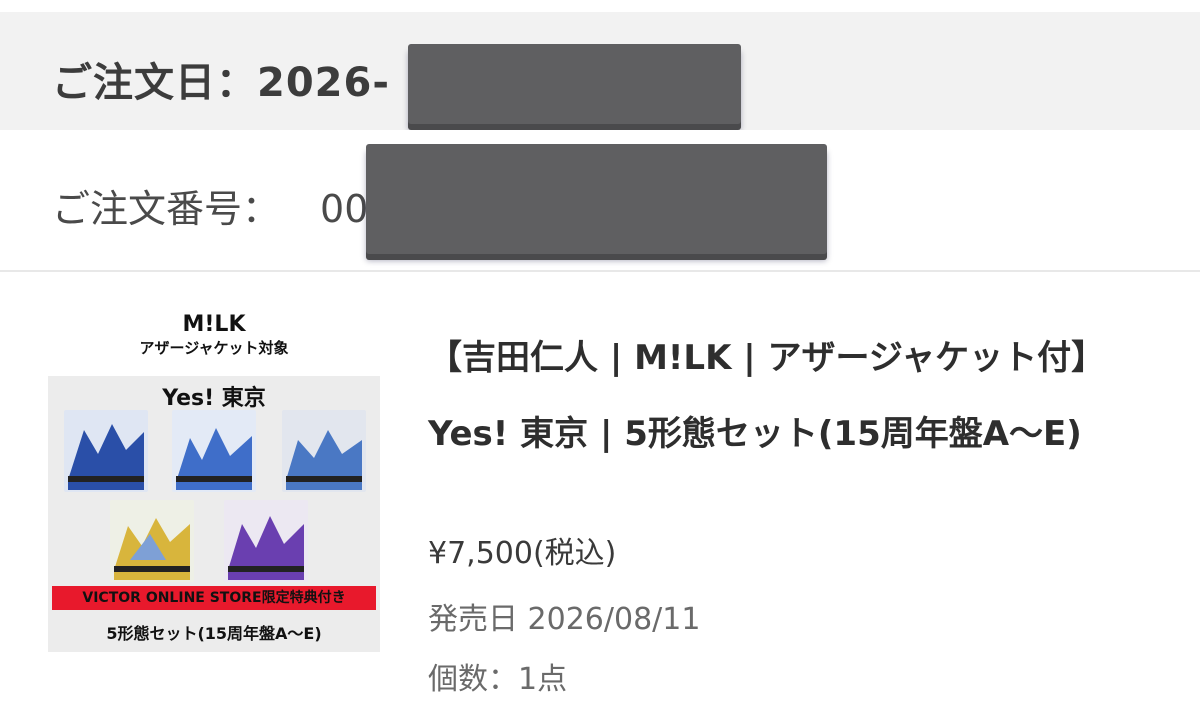 This screenshot has width=1200, height=717. Describe the element at coordinates (221, 83) in the screenshot. I see `order-date: ご注文日：2026-` at that location.